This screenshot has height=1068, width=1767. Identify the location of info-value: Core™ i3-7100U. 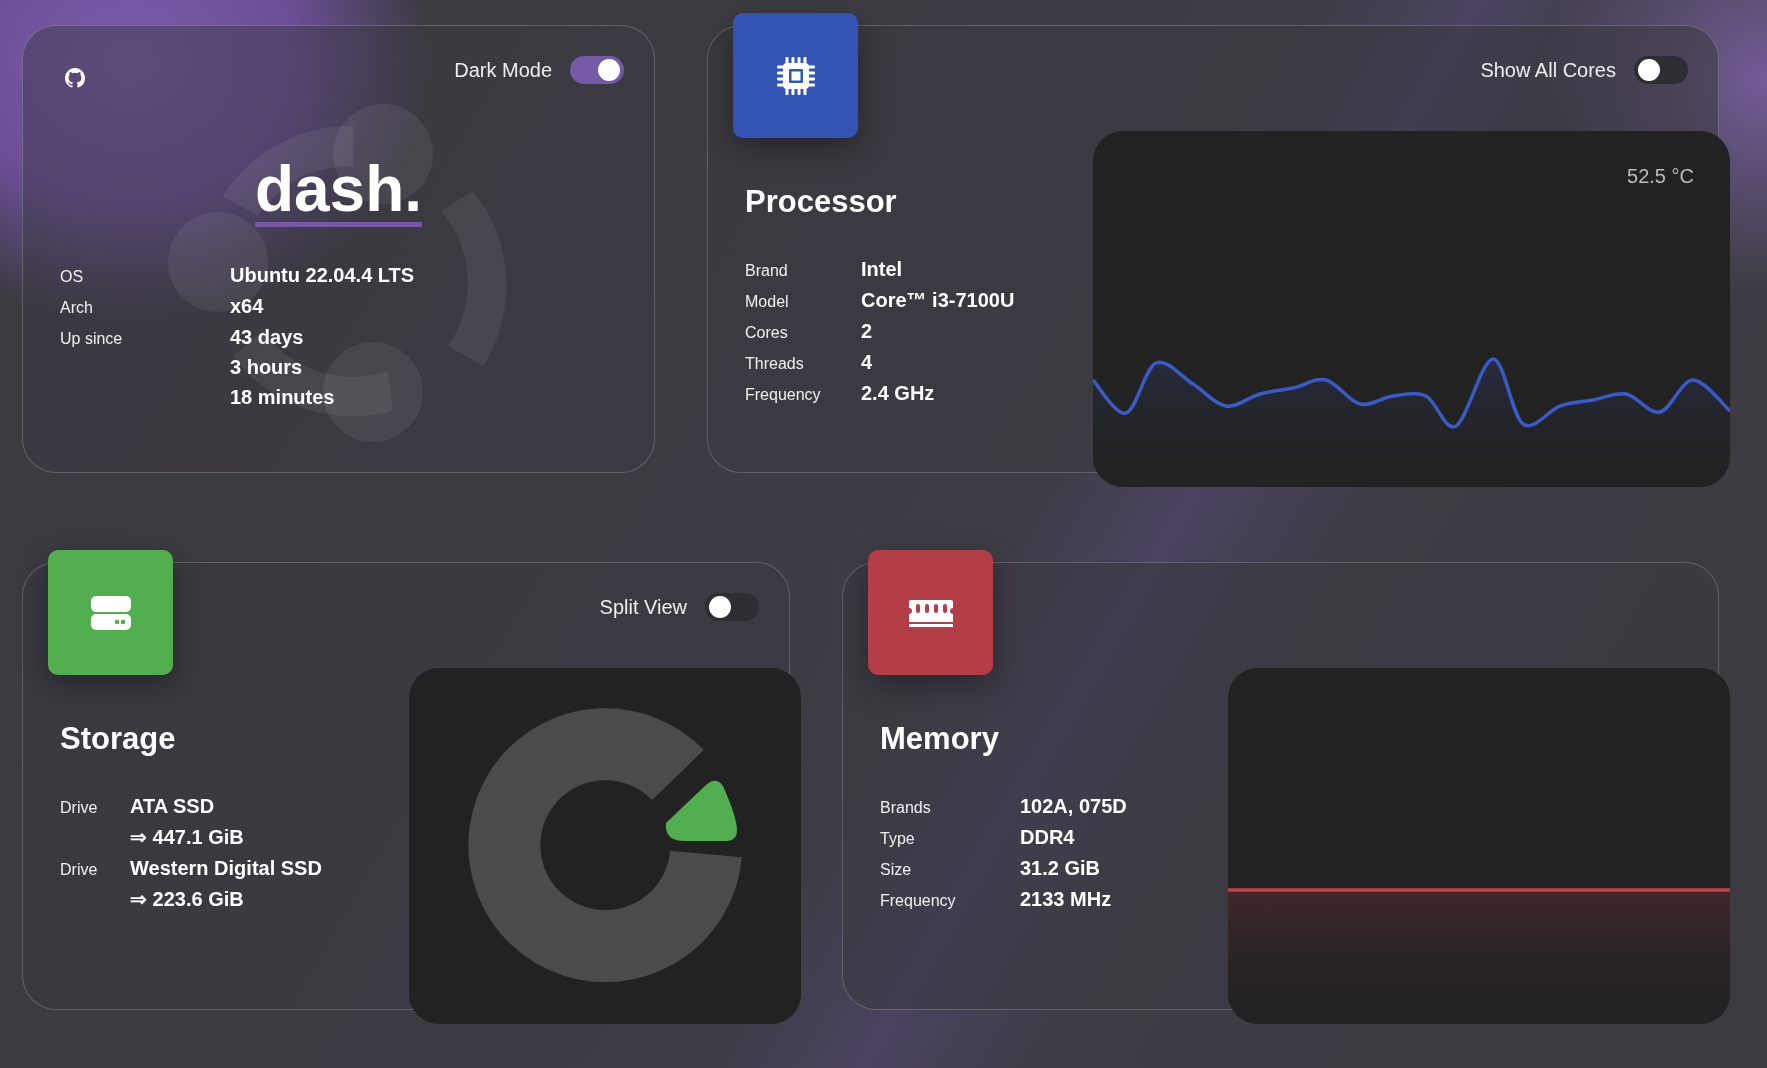
(938, 300).